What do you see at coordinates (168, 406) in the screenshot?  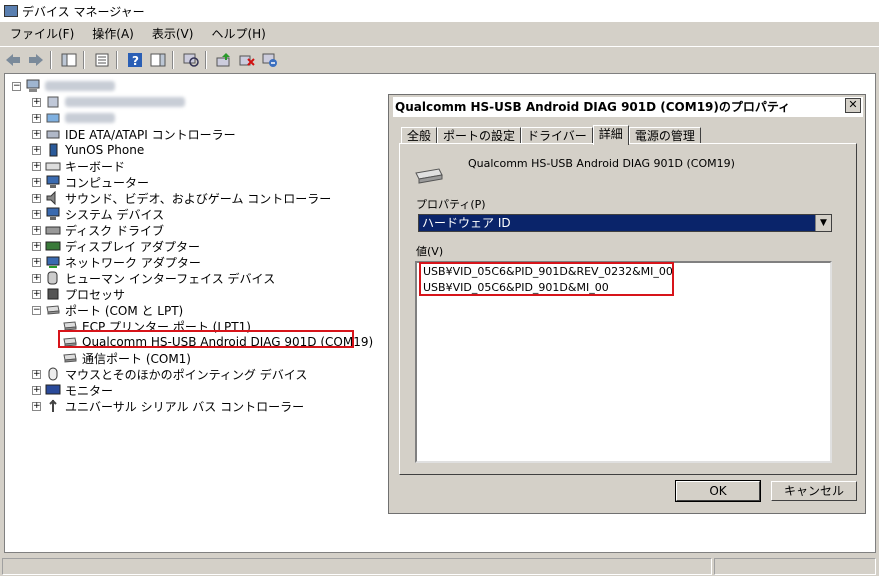 I see `tree-item-usb-controllers: + ユニバーサル シリアル バス コントローラー` at bounding box center [168, 406].